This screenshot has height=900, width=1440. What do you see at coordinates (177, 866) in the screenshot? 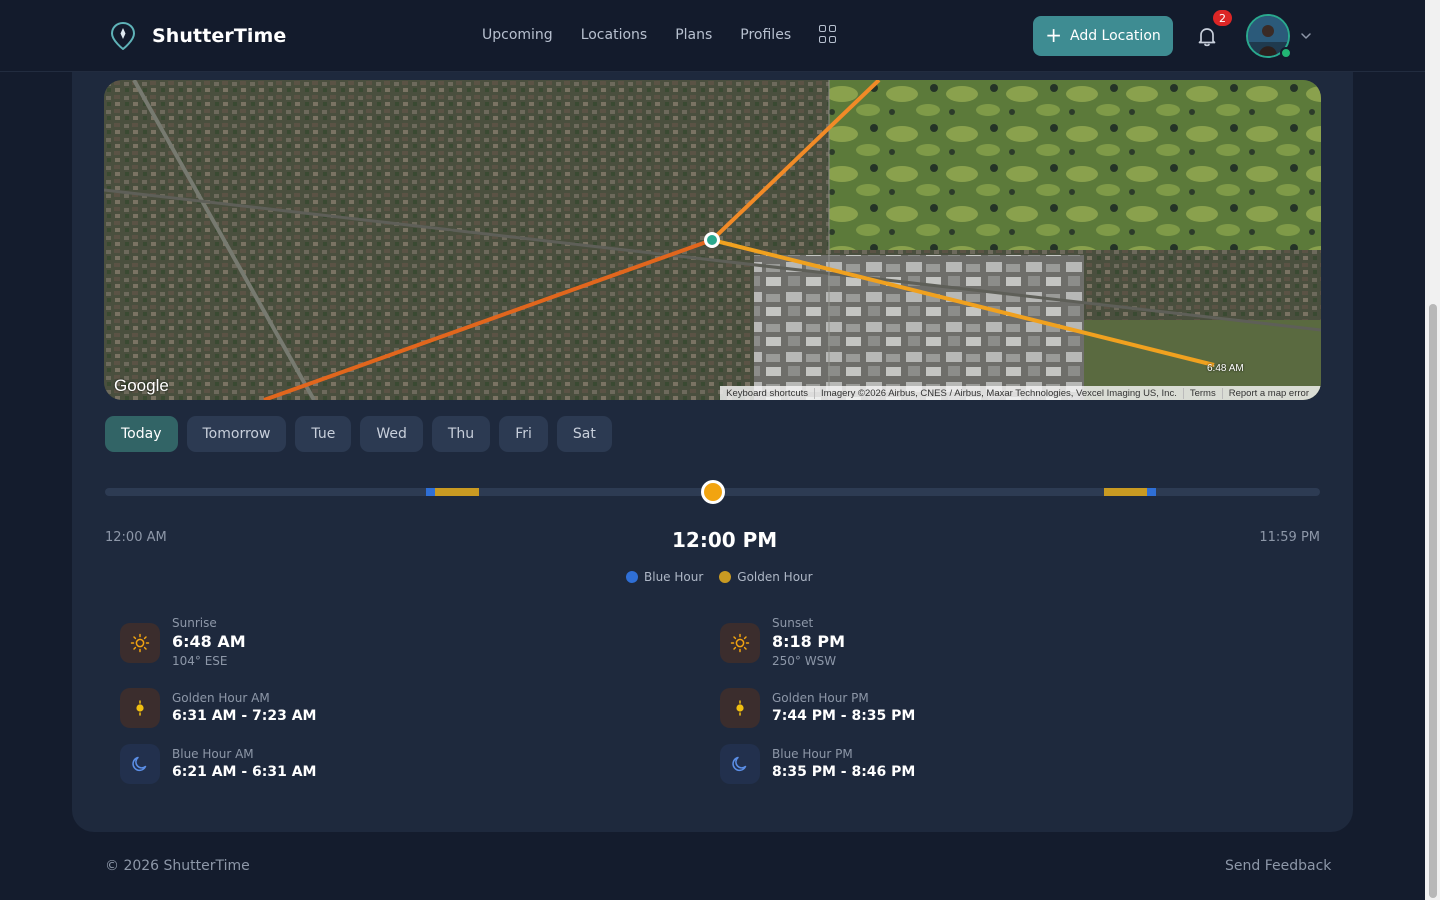
I see `footer-copyright: © 2026 ShutterTime` at bounding box center [177, 866].